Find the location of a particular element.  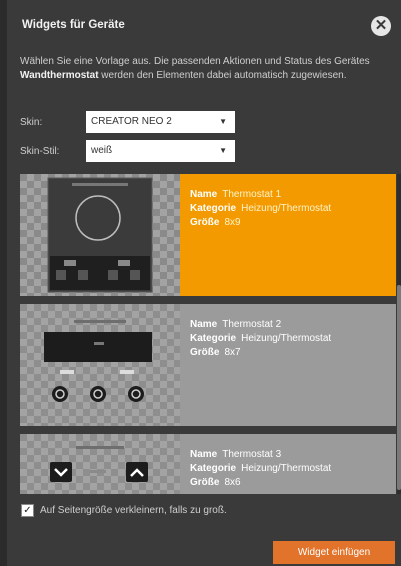

widget-name: Thermostat 3 is located at coordinates (252, 454).